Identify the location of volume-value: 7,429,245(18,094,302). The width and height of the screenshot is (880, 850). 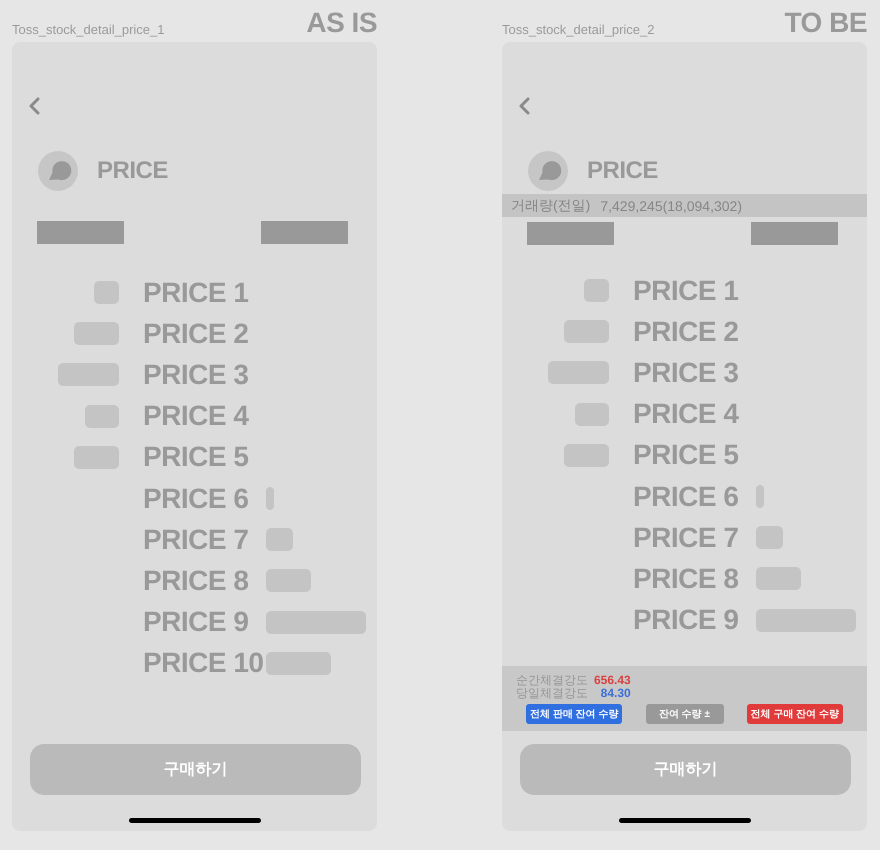
(671, 206).